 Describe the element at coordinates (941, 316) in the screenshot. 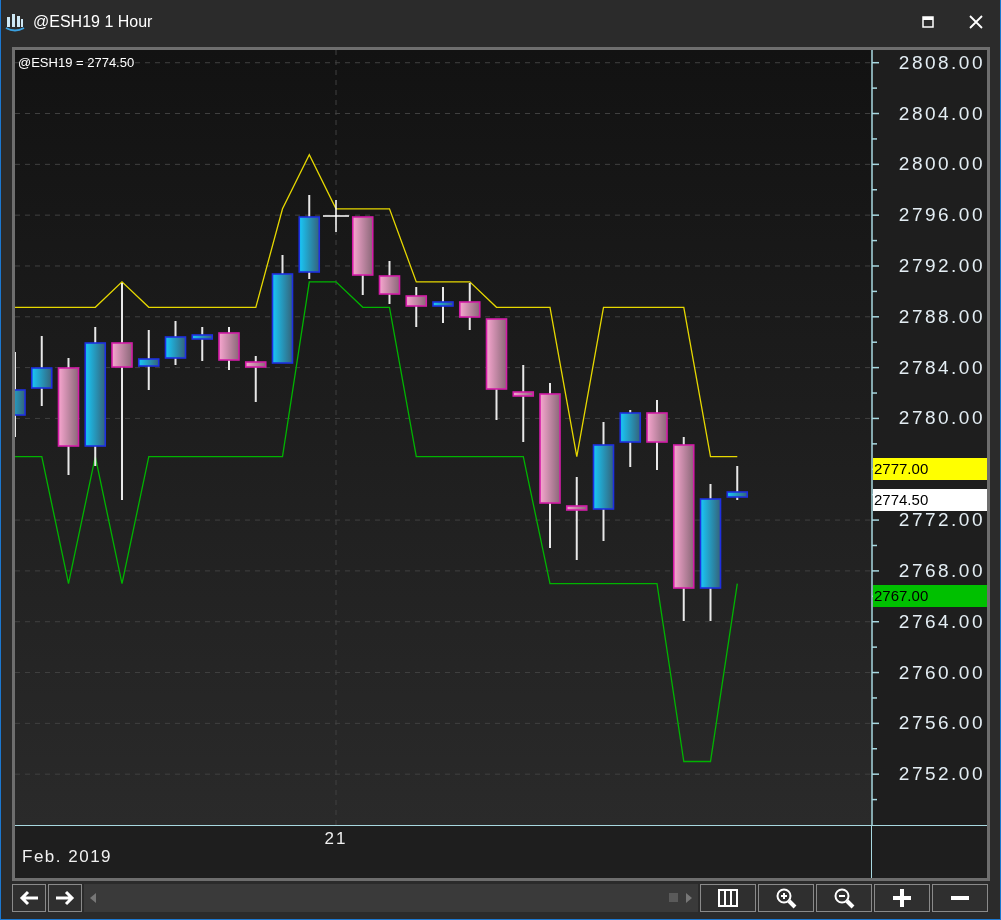

I see `y-axis-label: 2788.00` at that location.